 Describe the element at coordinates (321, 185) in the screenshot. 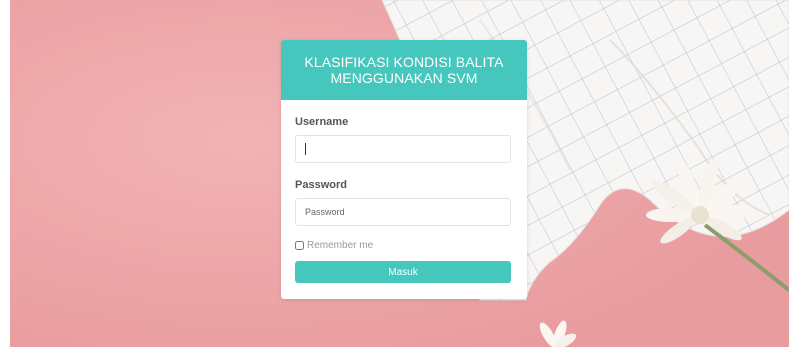

I see `password-label: Password` at that location.